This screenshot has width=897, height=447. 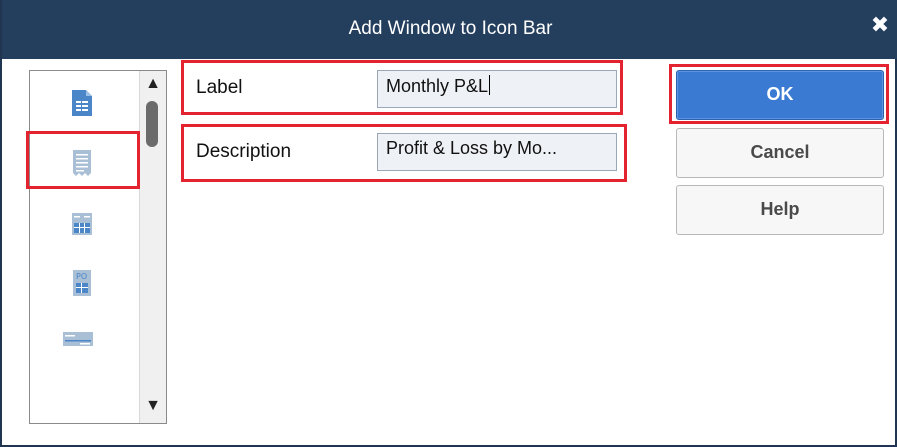 I want to click on calendar-grid-icon, so click(x=82, y=224).